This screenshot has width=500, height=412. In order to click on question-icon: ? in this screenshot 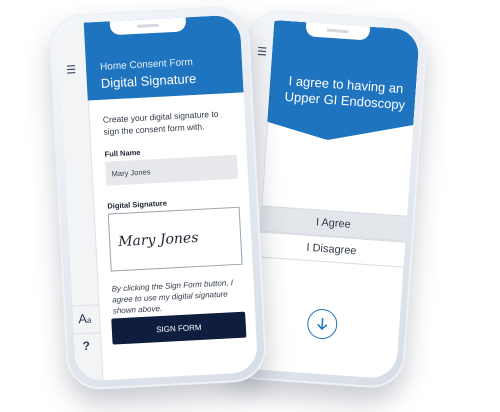, I will do `click(86, 346)`.